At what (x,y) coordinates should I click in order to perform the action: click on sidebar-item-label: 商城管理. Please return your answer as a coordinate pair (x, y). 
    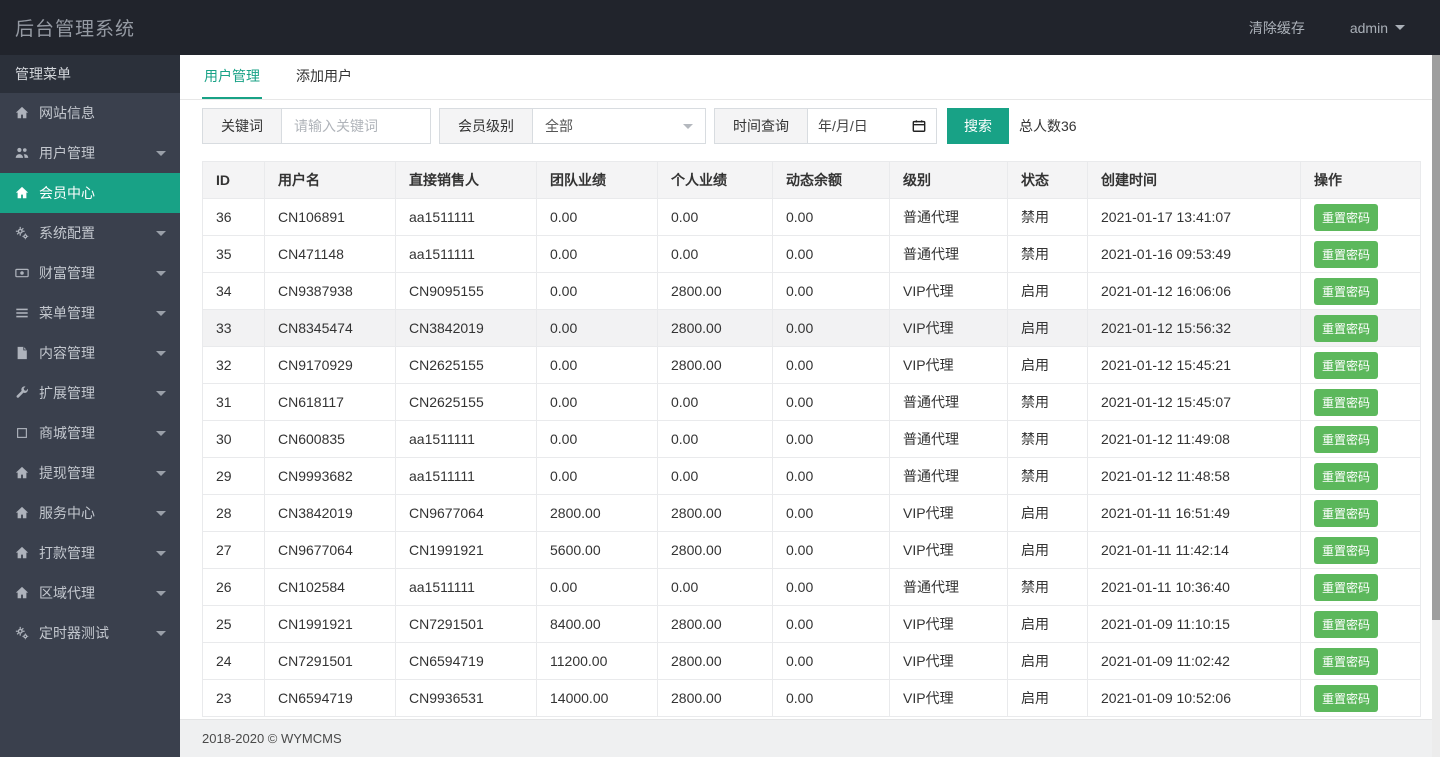
    Looking at the image, I should click on (67, 433).